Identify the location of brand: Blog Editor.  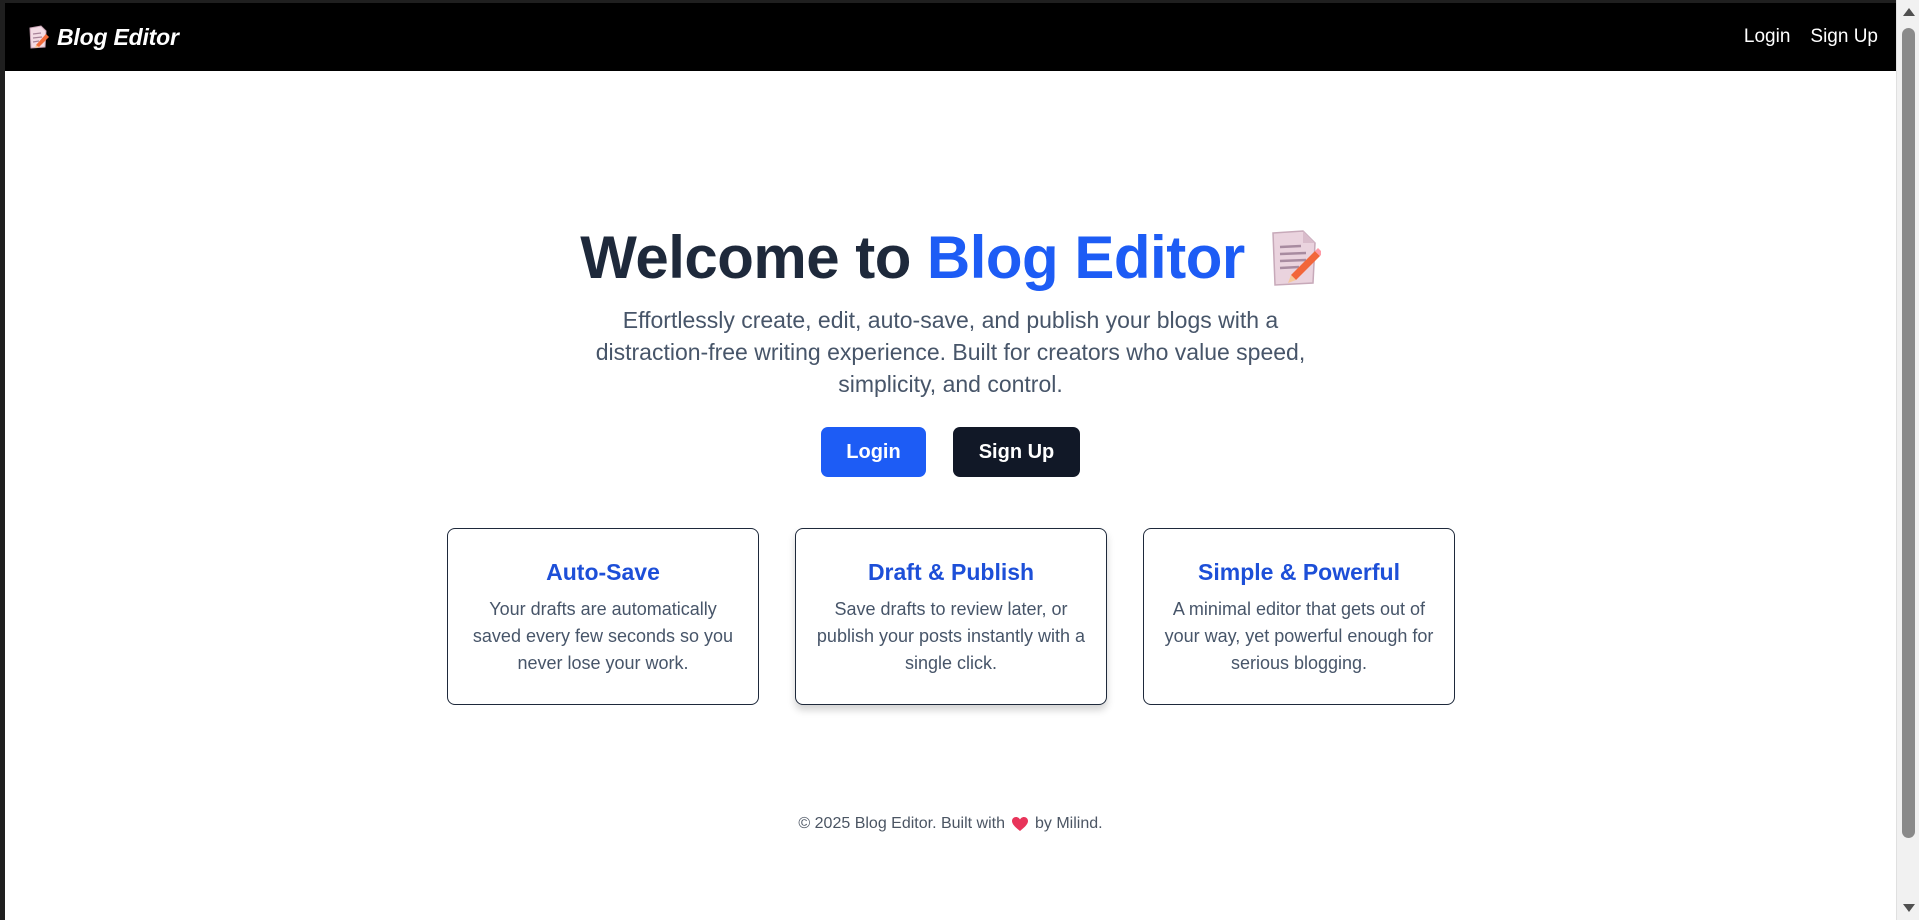
(103, 37).